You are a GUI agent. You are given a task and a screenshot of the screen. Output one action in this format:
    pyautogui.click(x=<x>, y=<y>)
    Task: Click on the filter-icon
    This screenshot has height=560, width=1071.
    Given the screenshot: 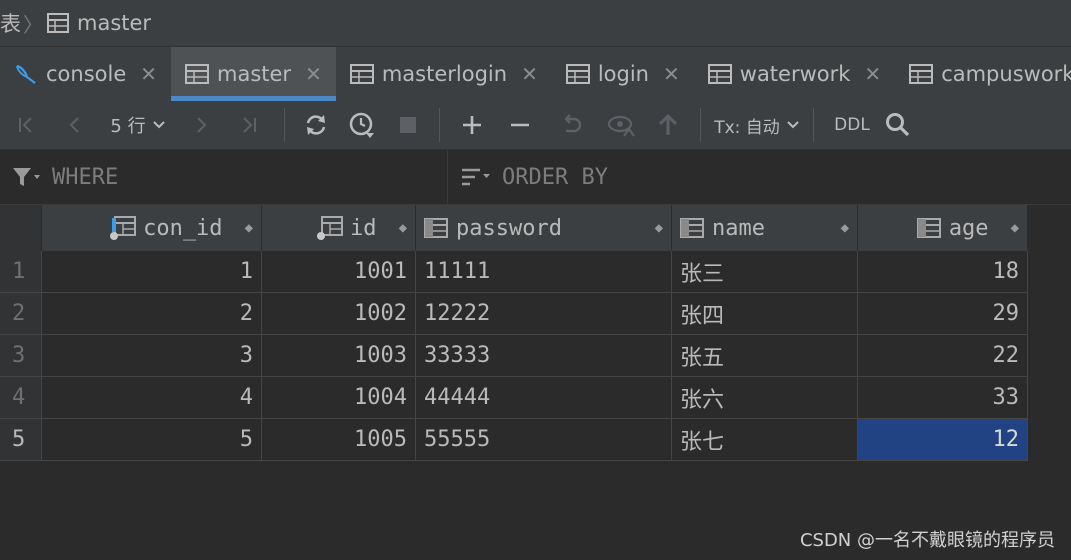 What is the action you would take?
    pyautogui.click(x=26, y=177)
    